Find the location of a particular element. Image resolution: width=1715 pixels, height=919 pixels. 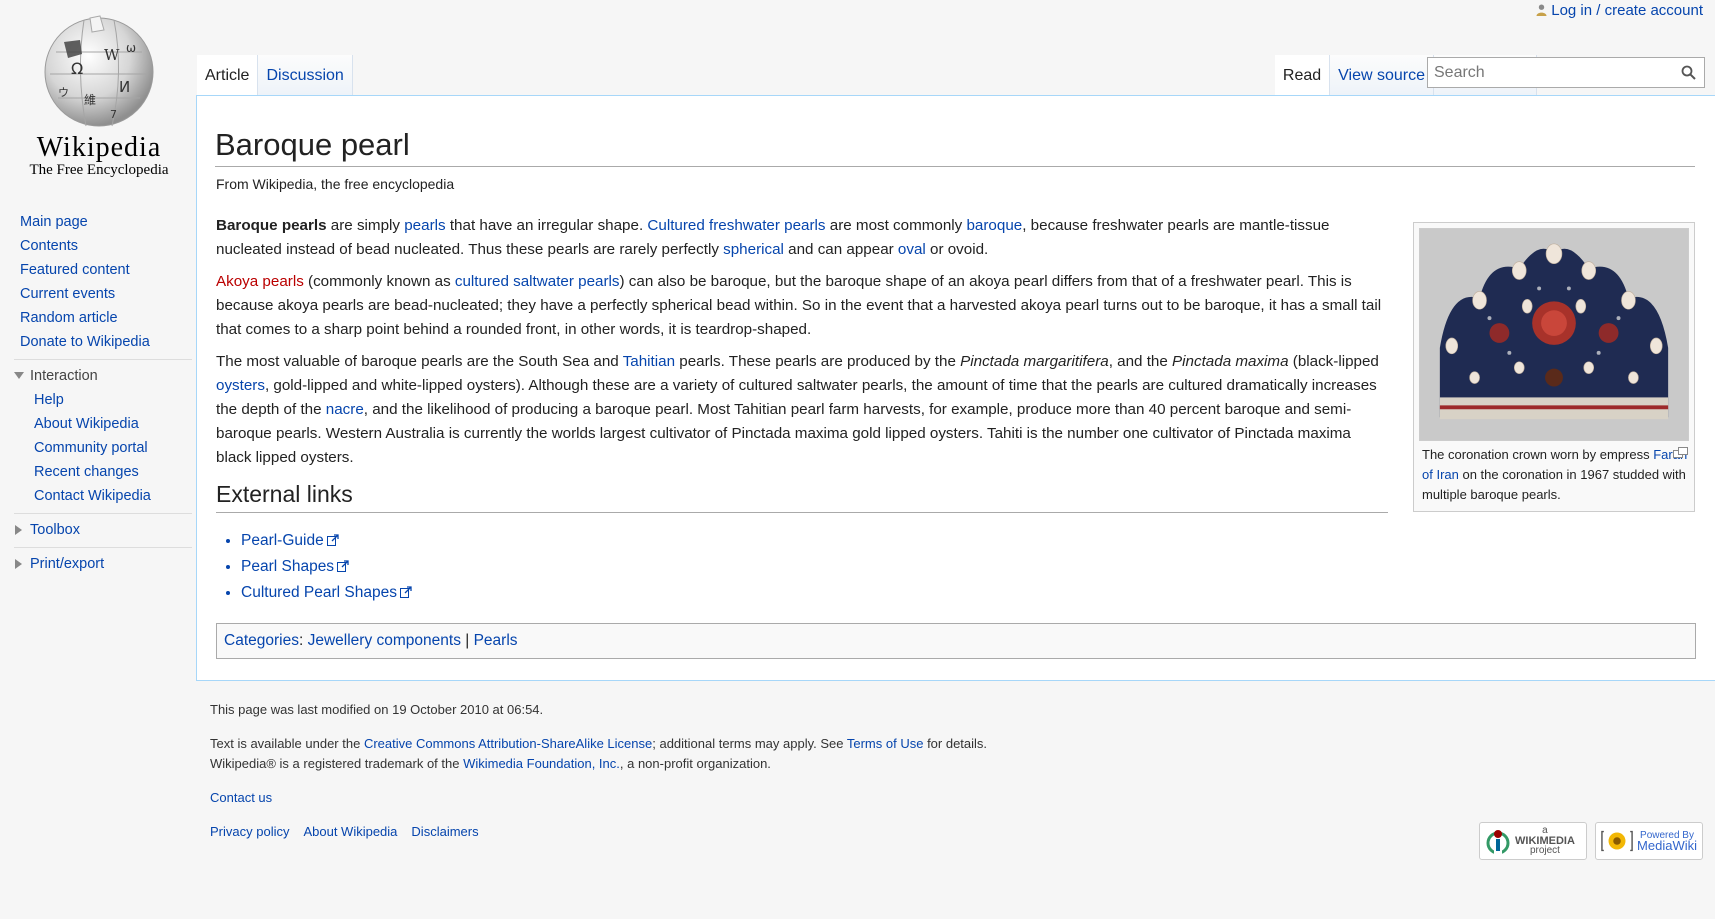

text: ; additional terms may apply. See is located at coordinates (749, 743).